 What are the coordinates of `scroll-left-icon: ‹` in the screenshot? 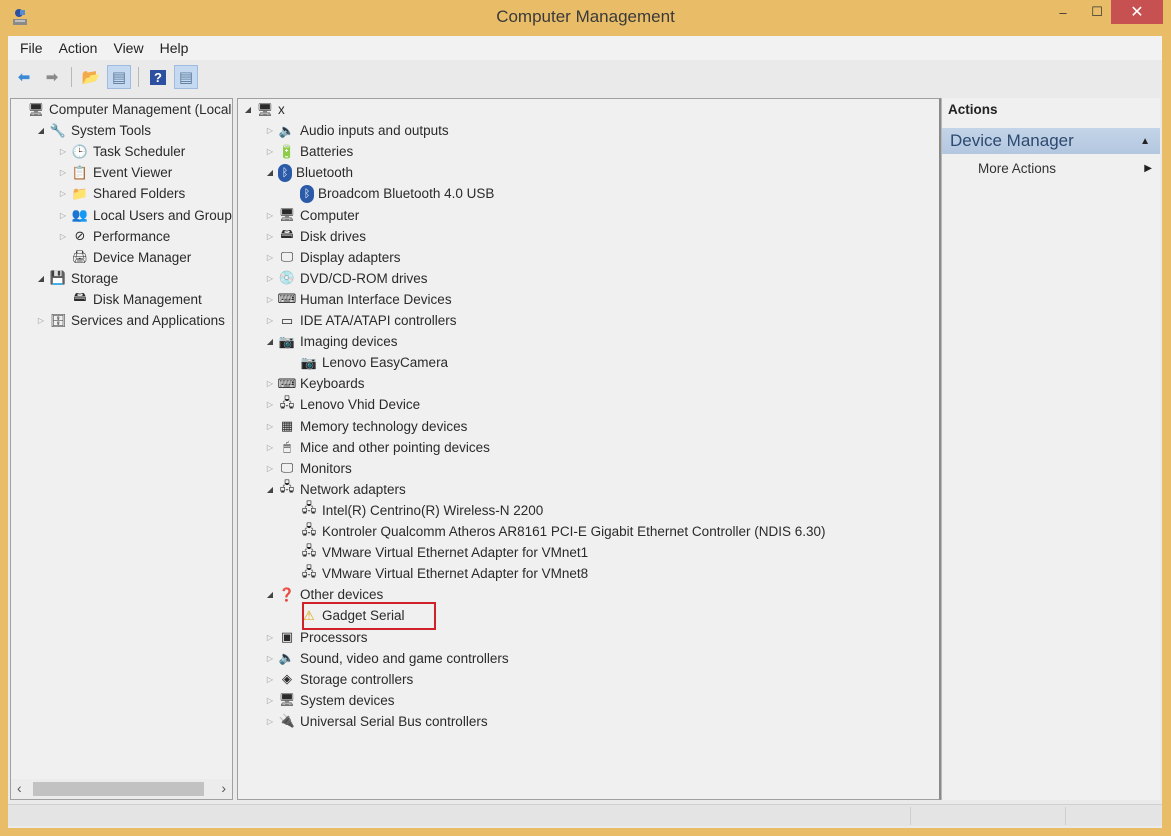 It's located at (19, 788).